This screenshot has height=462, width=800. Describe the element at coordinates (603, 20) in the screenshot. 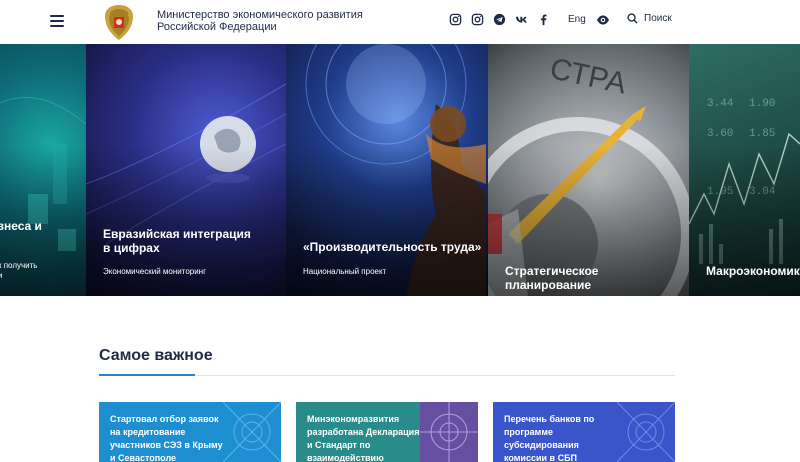

I see `eye-icon` at that location.